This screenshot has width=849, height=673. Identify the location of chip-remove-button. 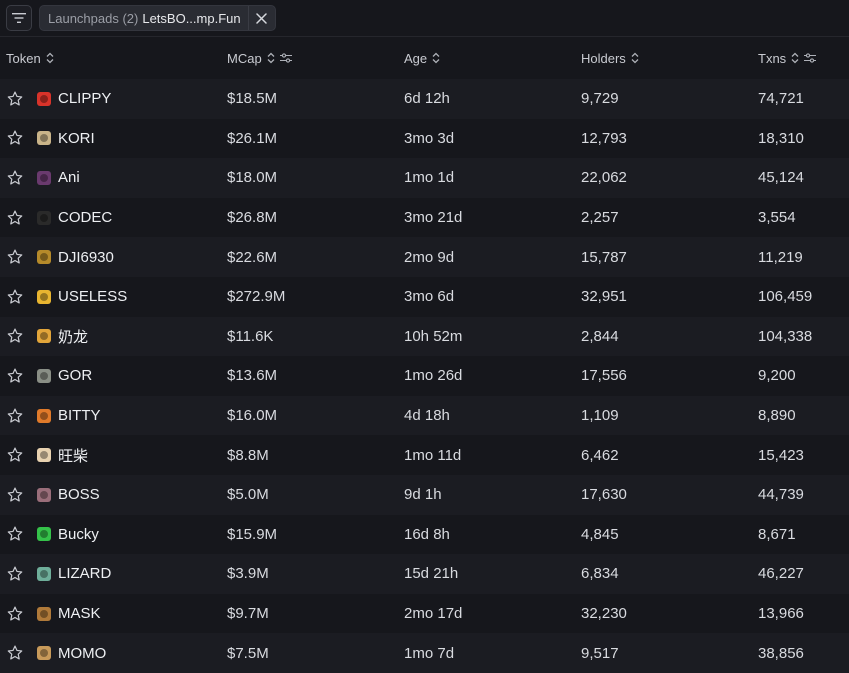
(261, 18).